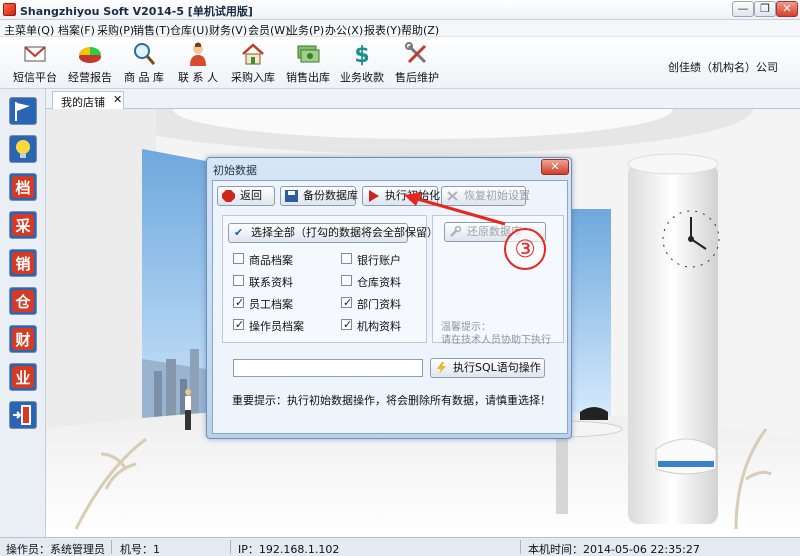 The image size is (800, 556). Describe the element at coordinates (140, 549) in the screenshot. I see `status-machine-number: 机号：1` at that location.